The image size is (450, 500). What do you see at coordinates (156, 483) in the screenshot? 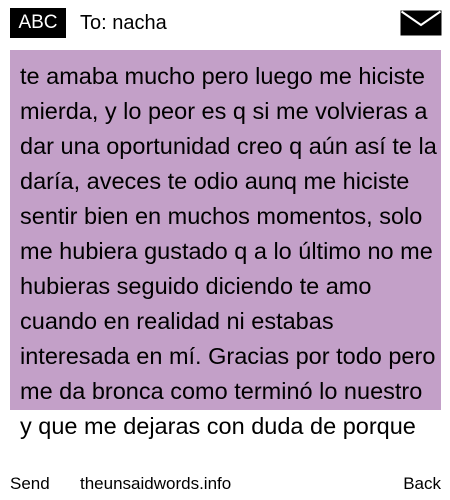
I see `site-url-label: theunsaidwords.info` at bounding box center [156, 483].